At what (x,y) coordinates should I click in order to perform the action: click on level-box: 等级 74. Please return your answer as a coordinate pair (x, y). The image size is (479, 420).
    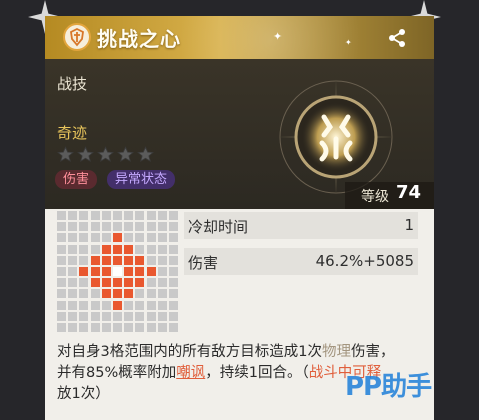
    Looking at the image, I should click on (389, 195).